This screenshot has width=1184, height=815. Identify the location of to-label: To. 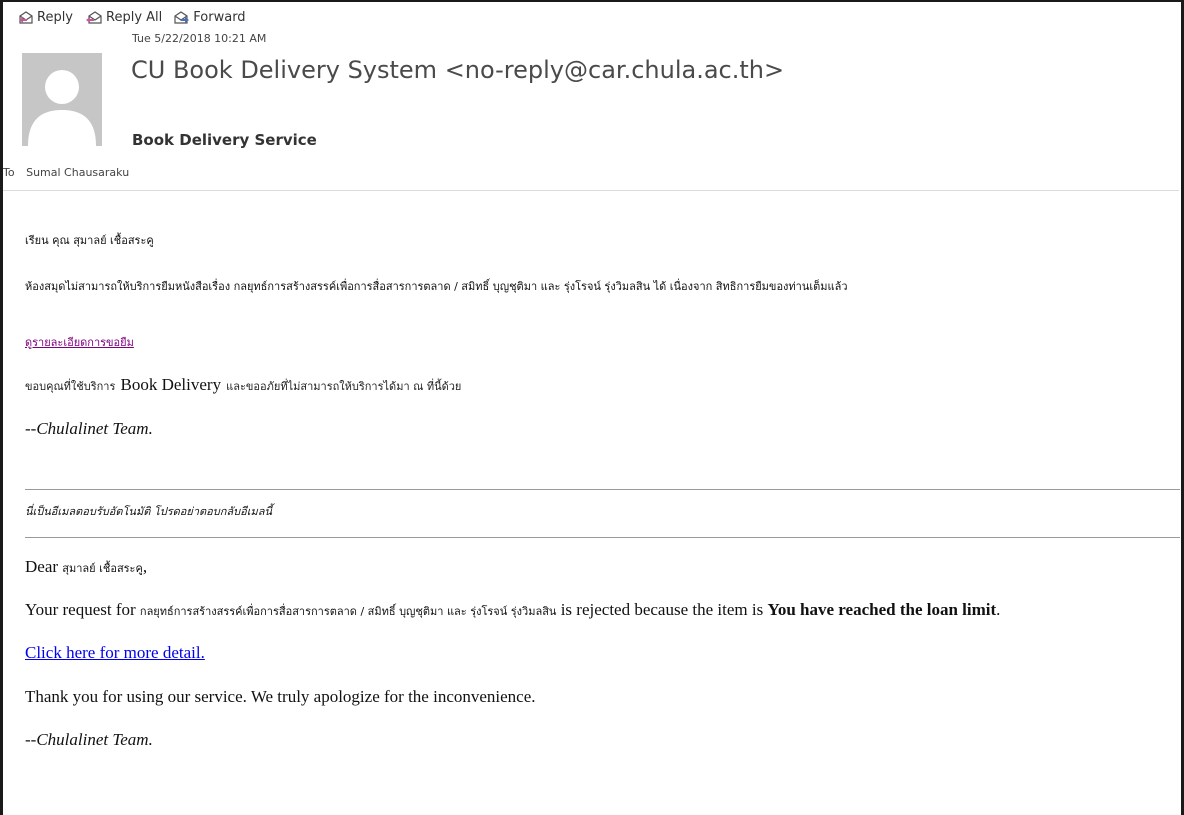
(9, 172).